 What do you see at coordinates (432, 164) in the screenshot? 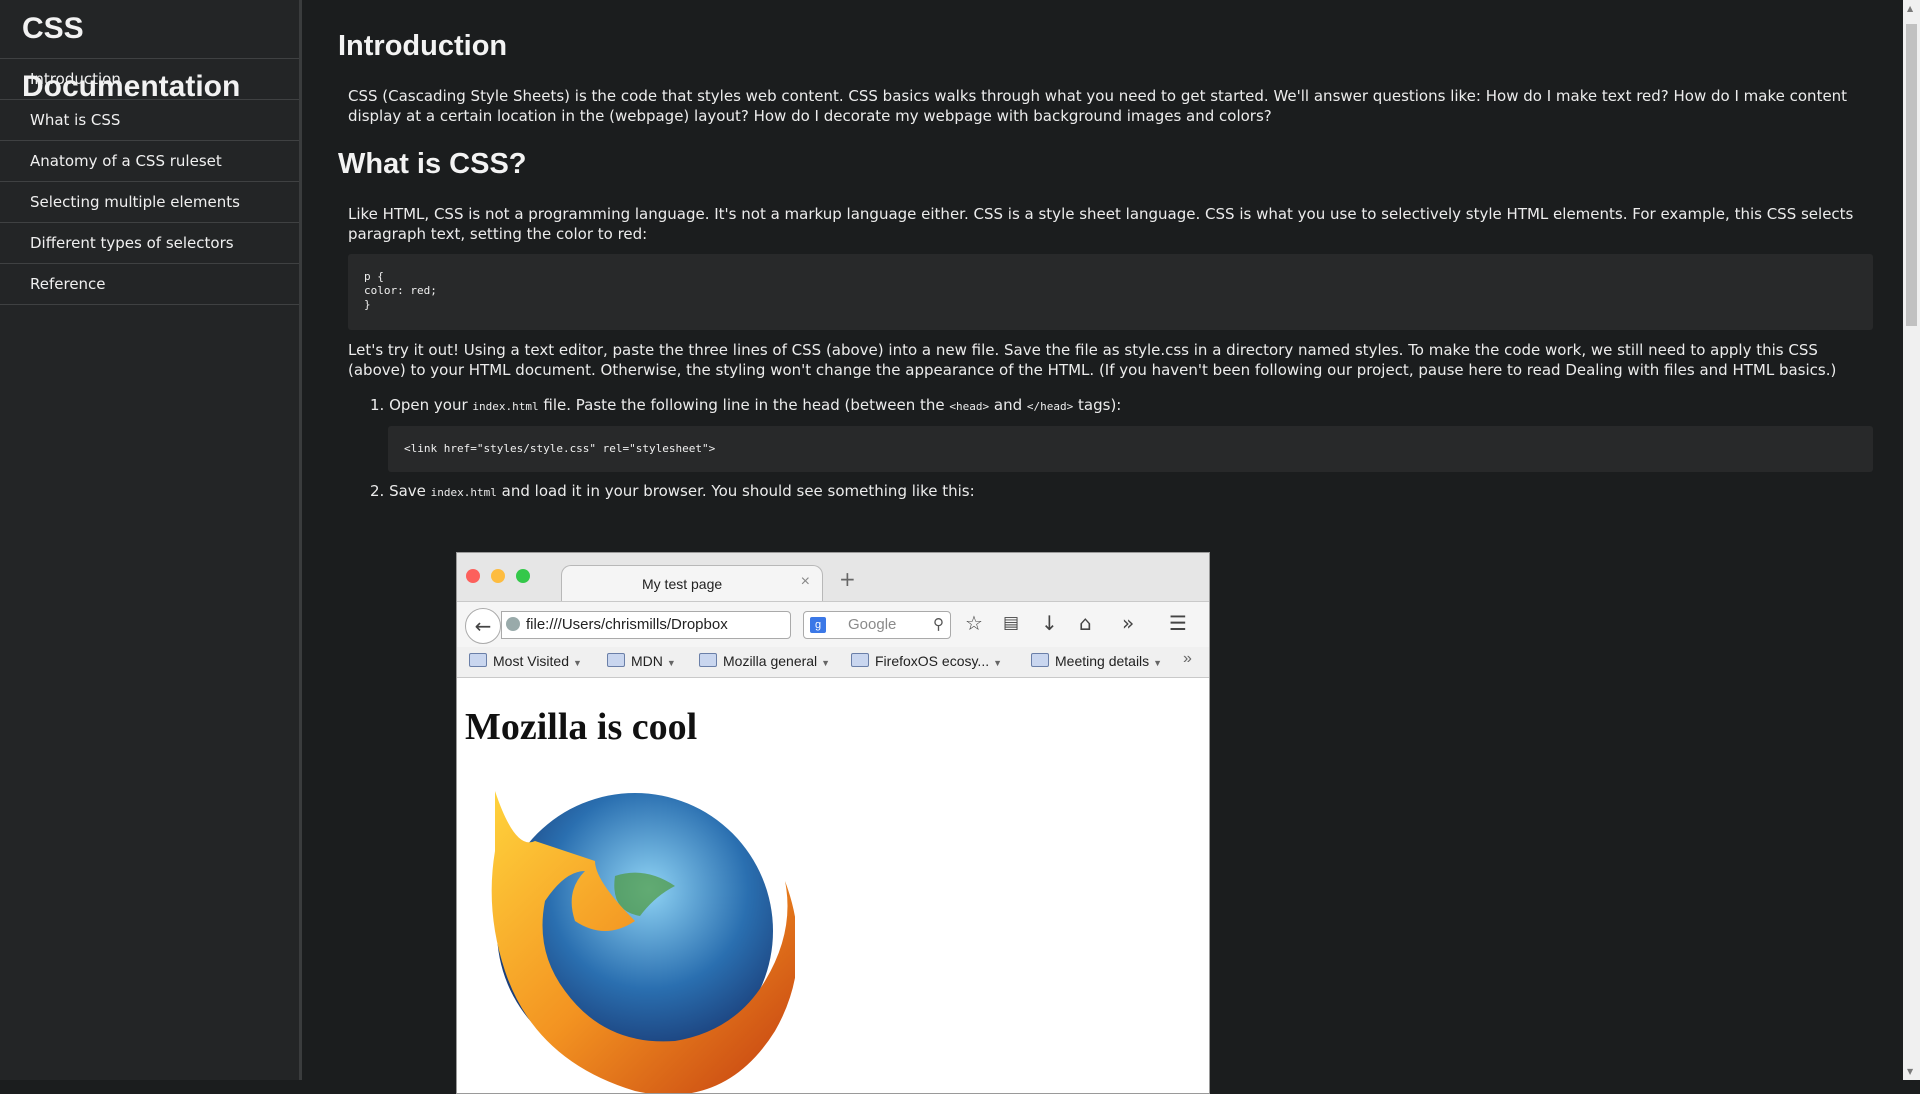
I see `what-is-css-heading: What is CSS?` at bounding box center [432, 164].